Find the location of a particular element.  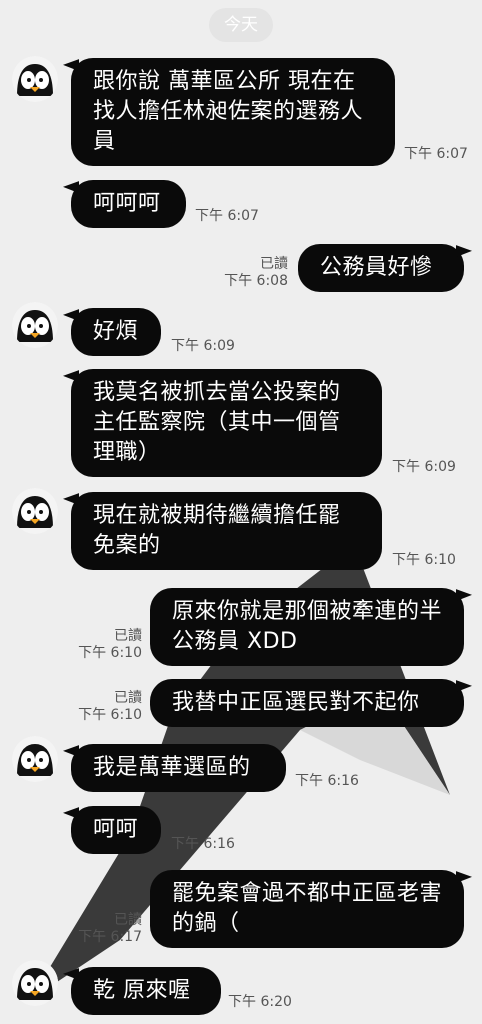

message-bubble-incoming: 呵呵 is located at coordinates (116, 830).